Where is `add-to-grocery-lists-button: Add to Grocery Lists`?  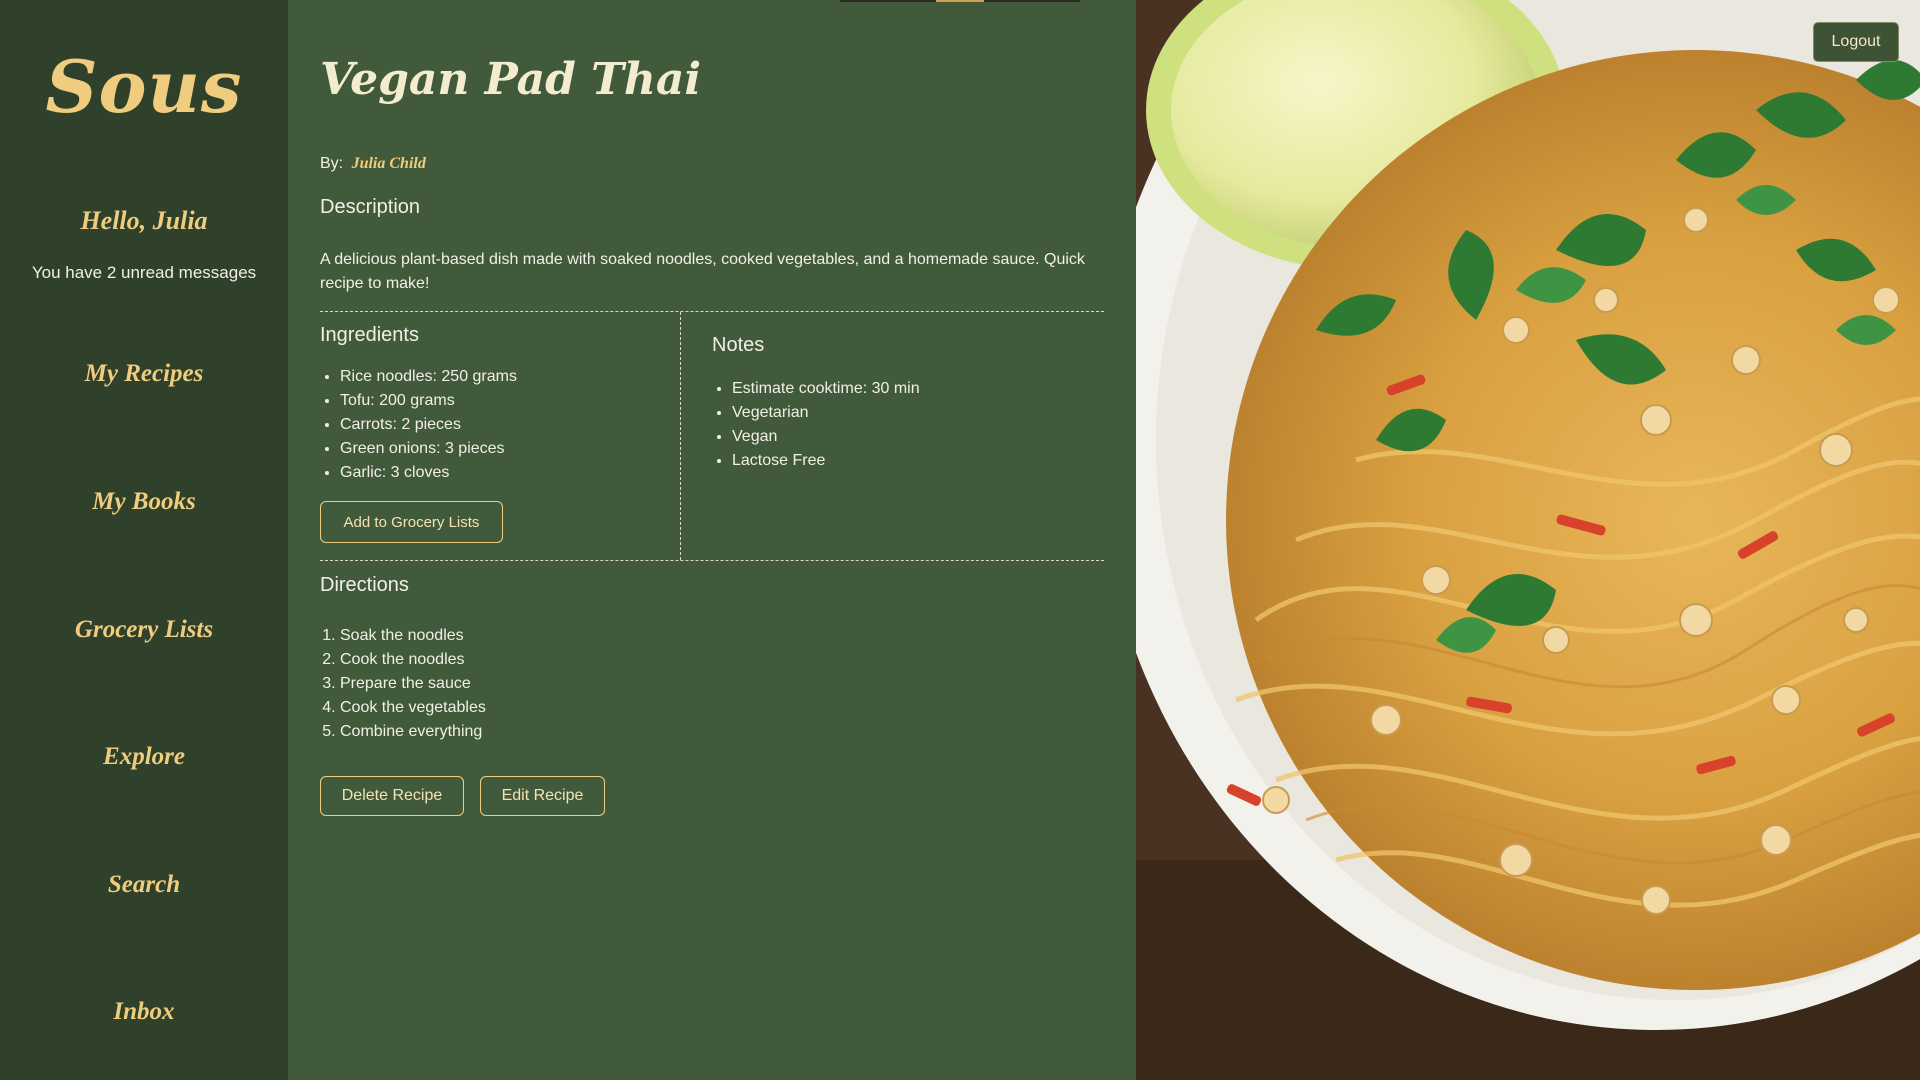 add-to-grocery-lists-button: Add to Grocery Lists is located at coordinates (411, 522).